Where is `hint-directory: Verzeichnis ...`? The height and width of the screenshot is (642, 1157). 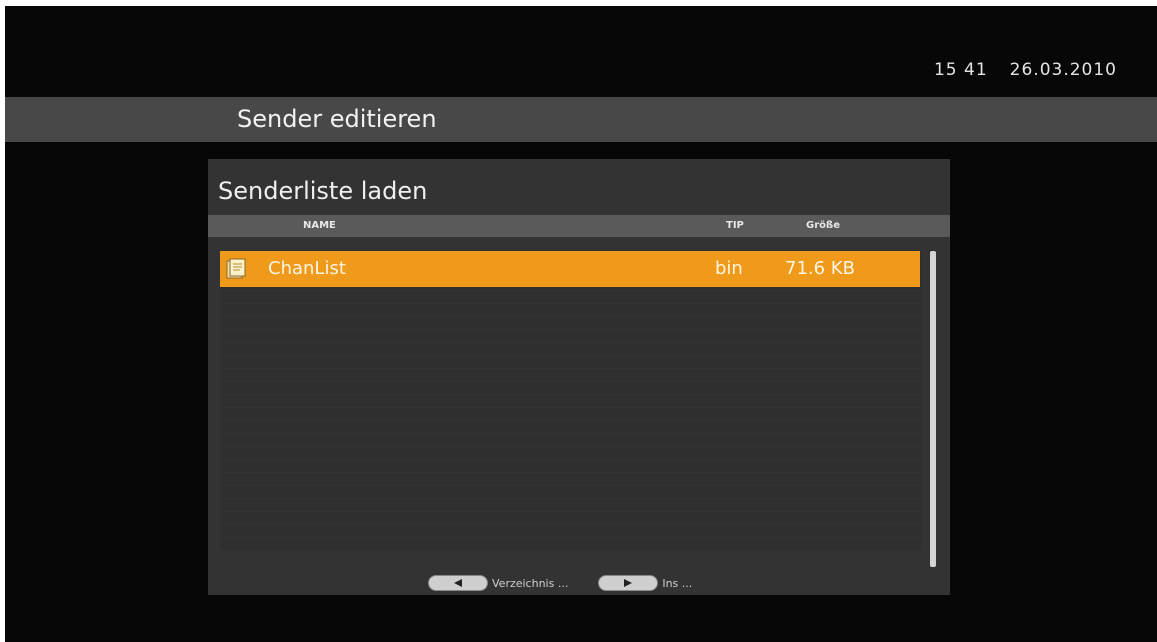 hint-directory: Verzeichnis ... is located at coordinates (498, 583).